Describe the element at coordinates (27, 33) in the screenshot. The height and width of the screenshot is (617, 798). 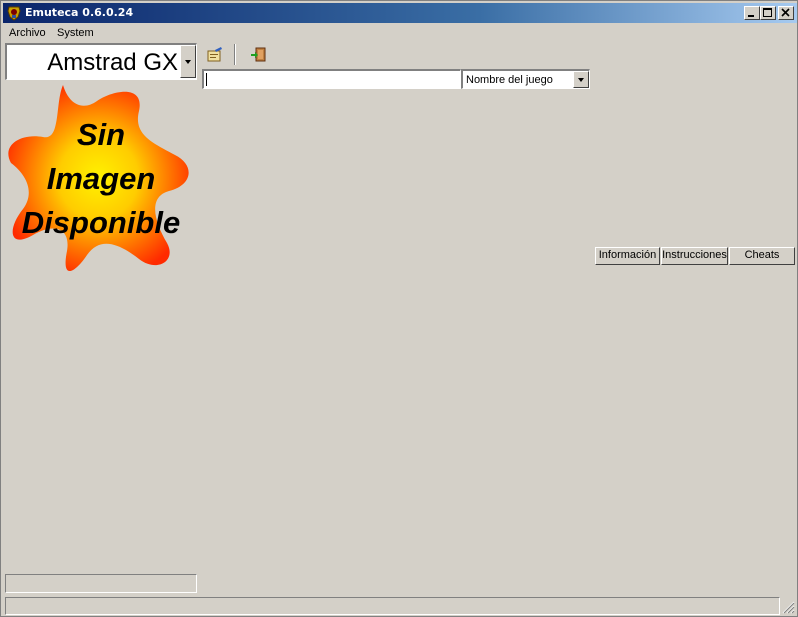
I see `menu-archivo: Archivo` at that location.